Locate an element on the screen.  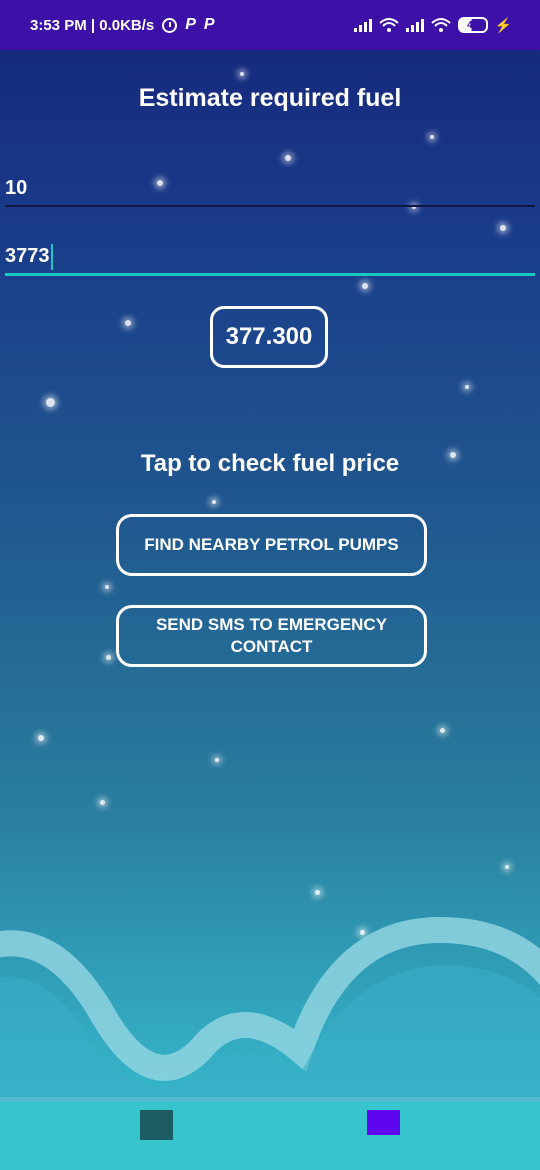
result-display: 377.300 is located at coordinates (269, 337).